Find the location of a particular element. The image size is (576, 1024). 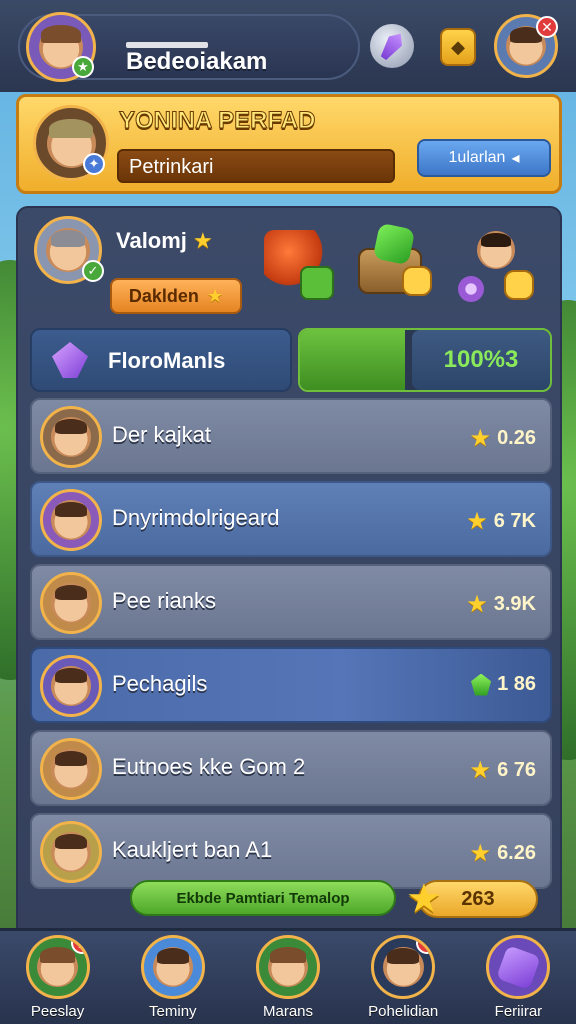

leaf-item-icon is located at coordinates (317, 283).